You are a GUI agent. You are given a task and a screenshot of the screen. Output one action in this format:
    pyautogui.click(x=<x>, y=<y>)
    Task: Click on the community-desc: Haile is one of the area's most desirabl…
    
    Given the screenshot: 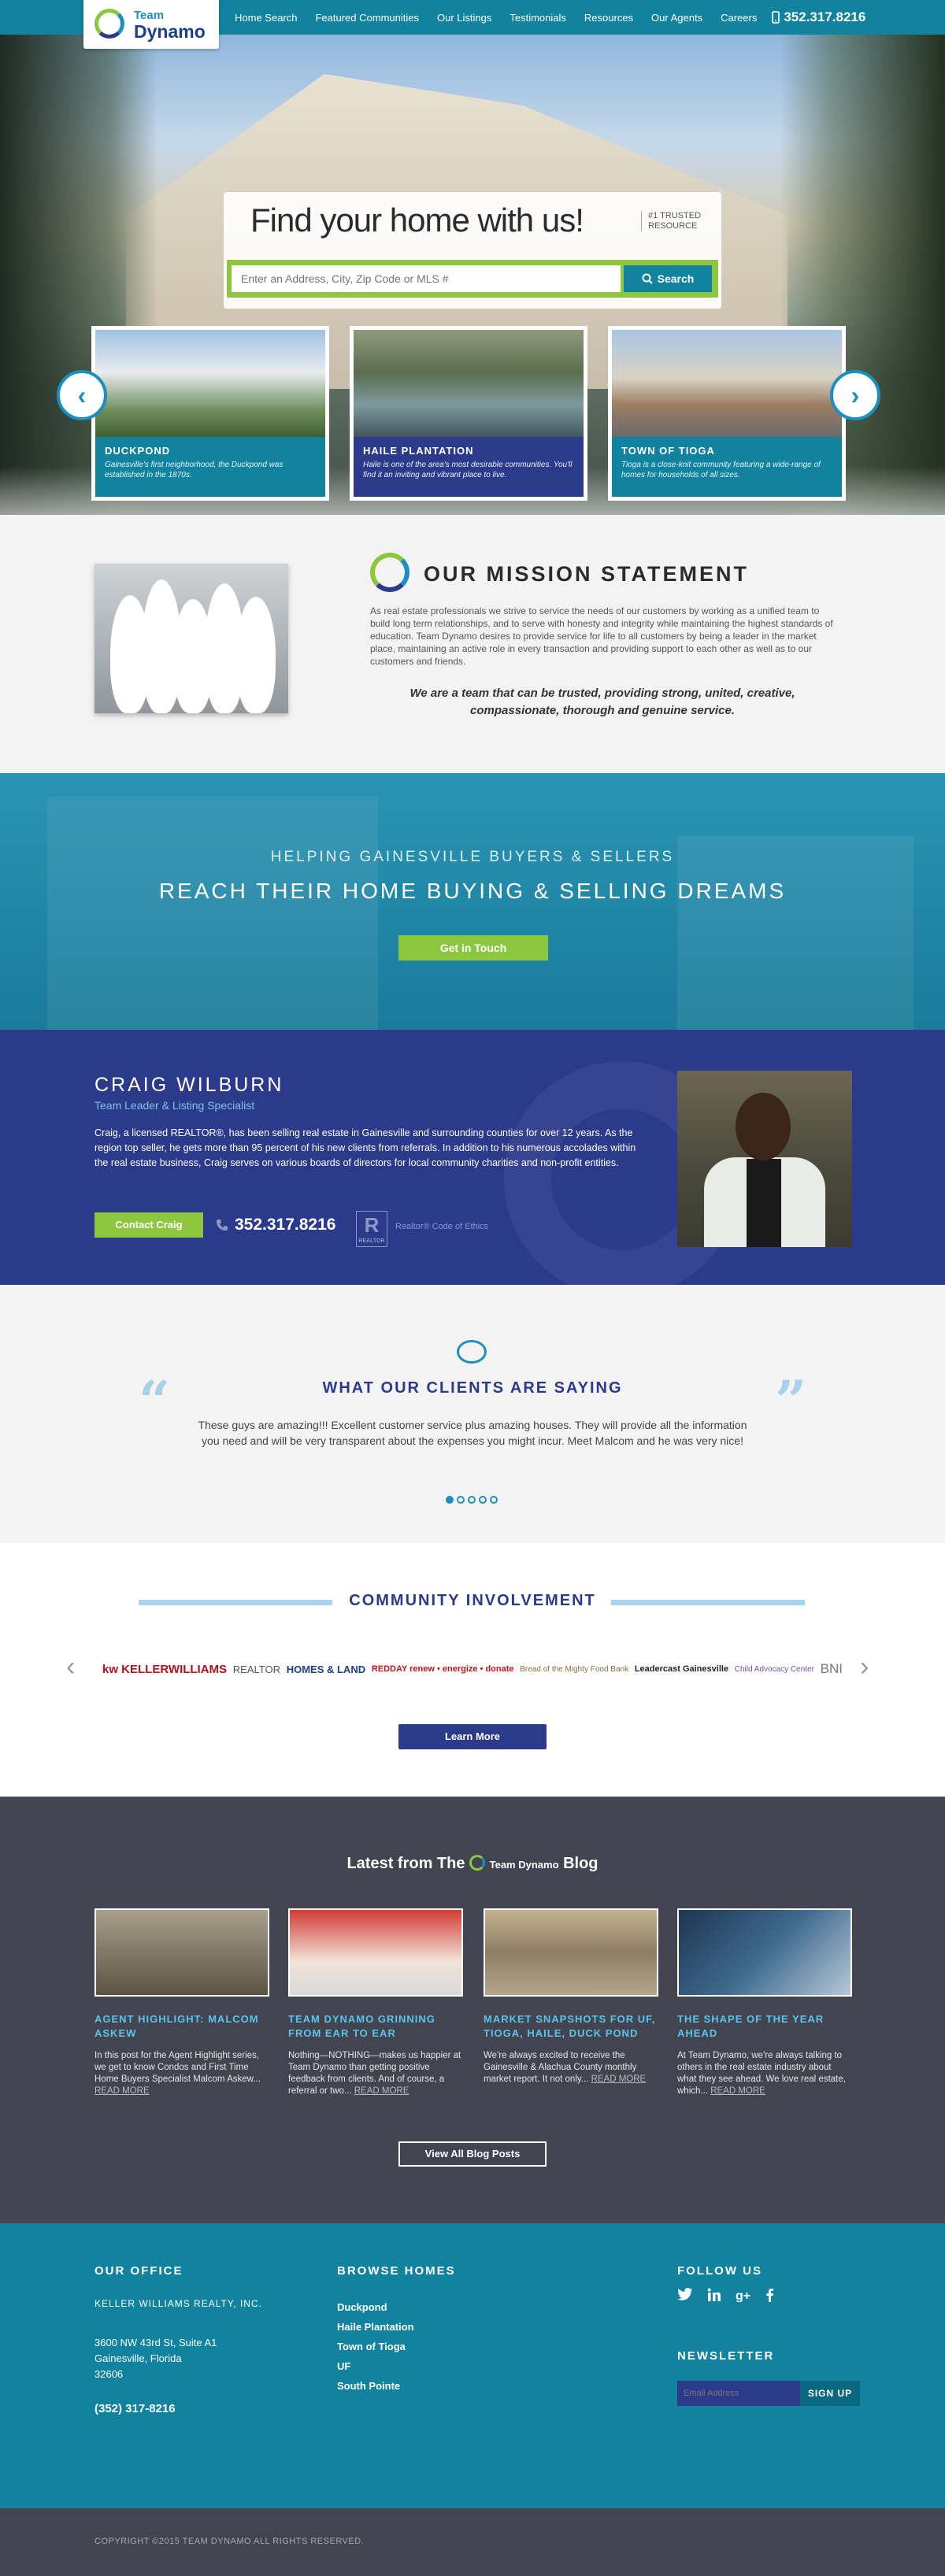 What is the action you would take?
    pyautogui.click(x=468, y=470)
    